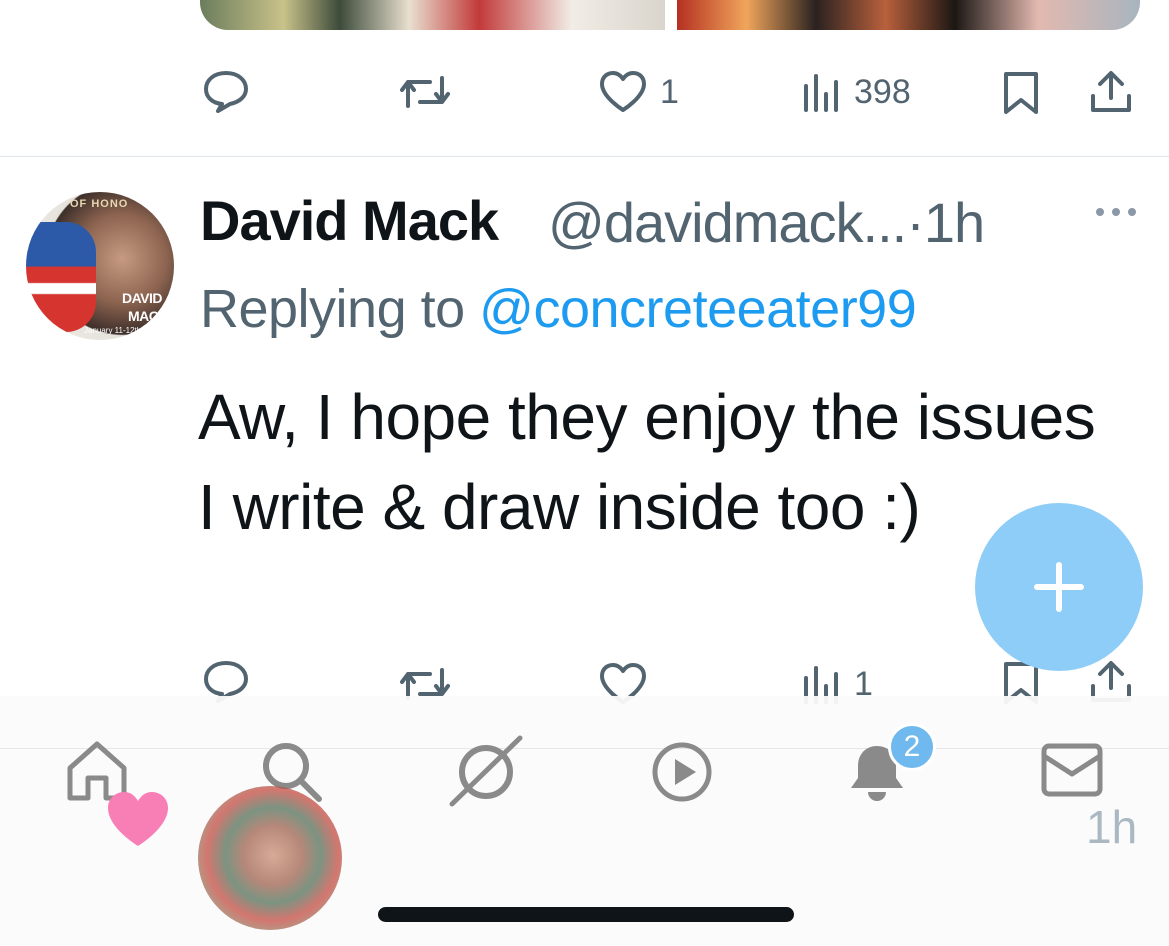 This screenshot has width=1169, height=946. Describe the element at coordinates (586, 914) in the screenshot. I see `home-indicator` at that location.